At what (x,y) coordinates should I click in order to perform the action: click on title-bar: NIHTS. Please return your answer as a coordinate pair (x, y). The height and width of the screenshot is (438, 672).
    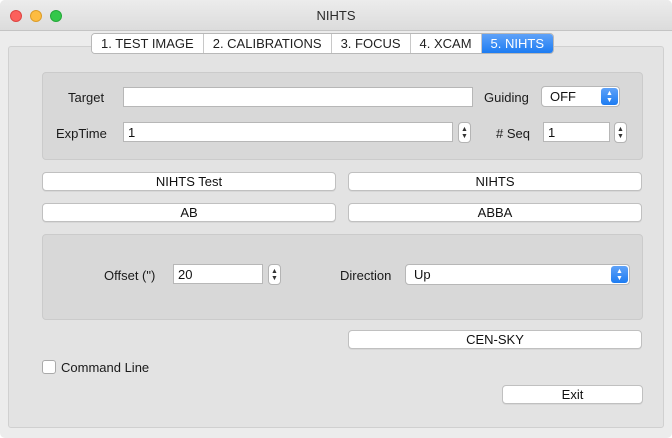
    Looking at the image, I should click on (336, 15).